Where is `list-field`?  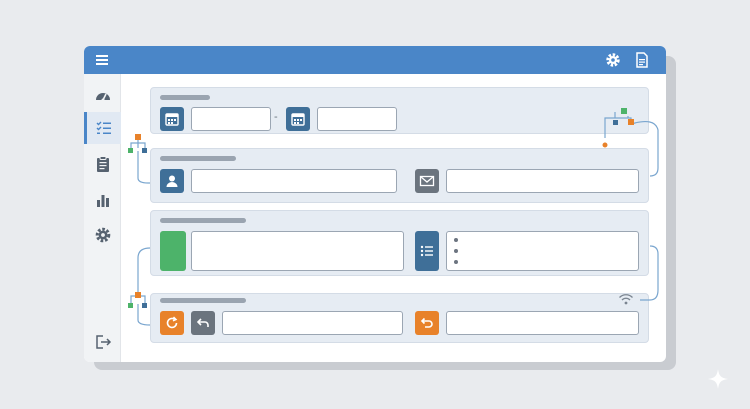 list-field is located at coordinates (542, 251).